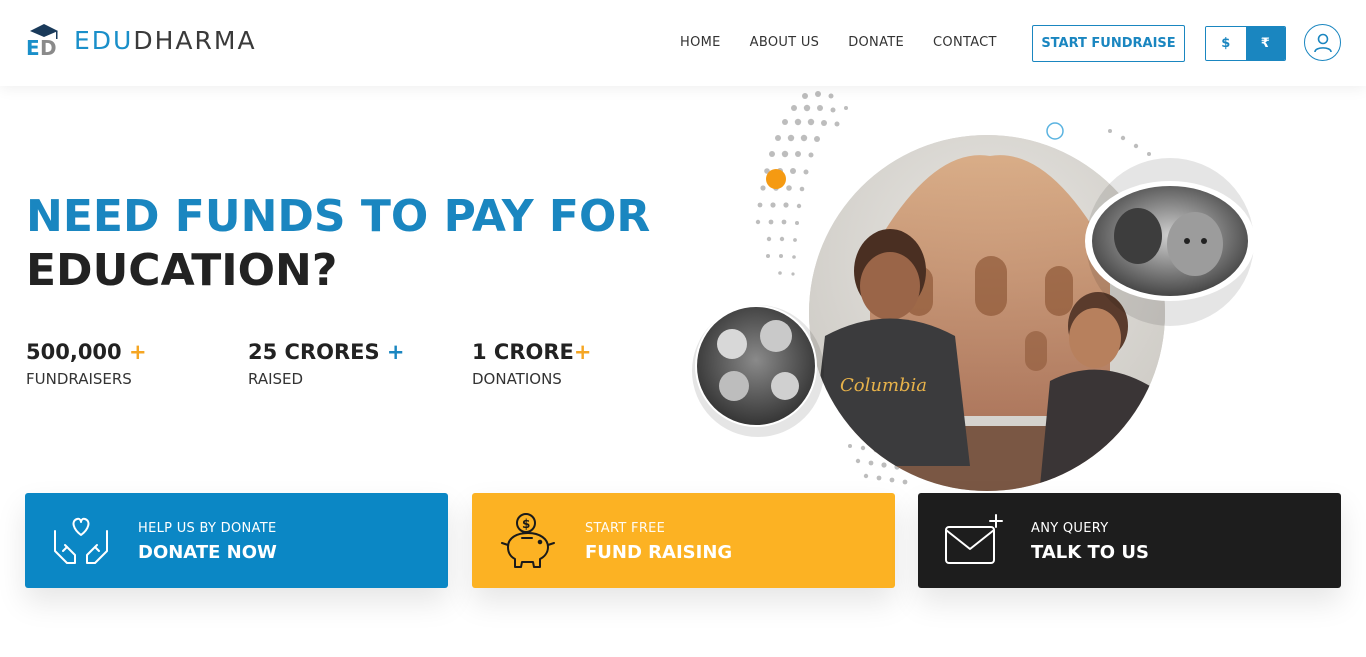  What do you see at coordinates (74, 352) in the screenshot?
I see `stat-number: 500,000` at bounding box center [74, 352].